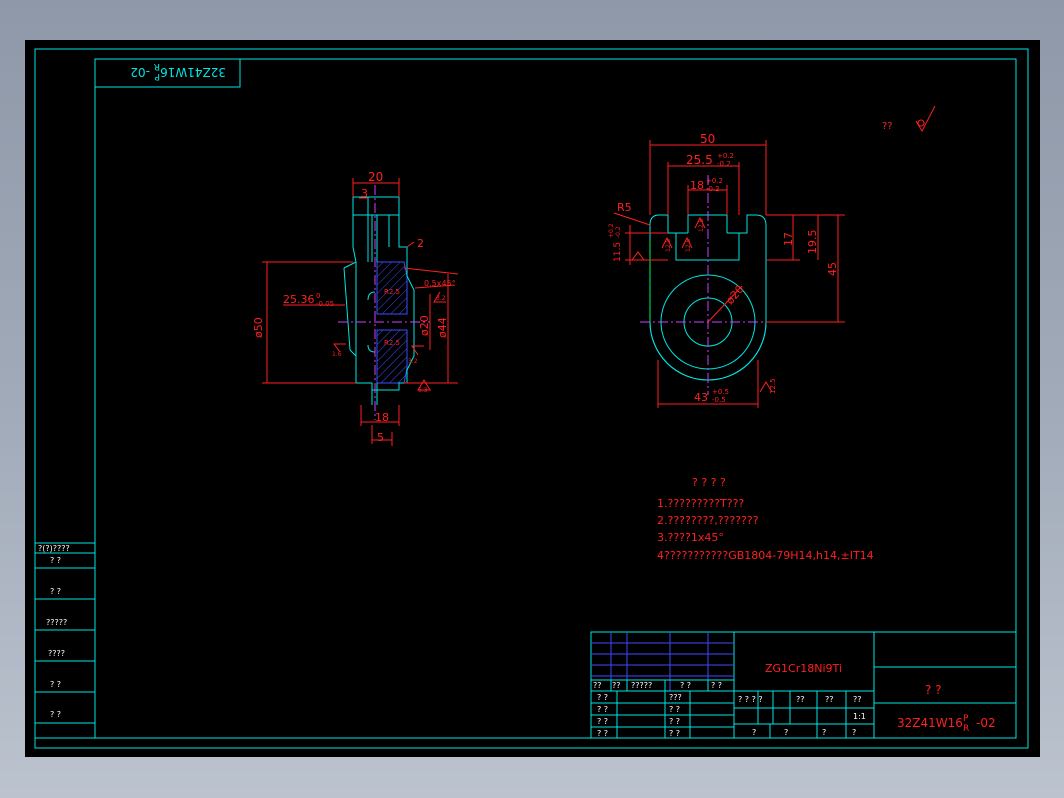 This screenshot has height=798, width=1064. I want to click on dim-top-width: 20, so click(375, 177).